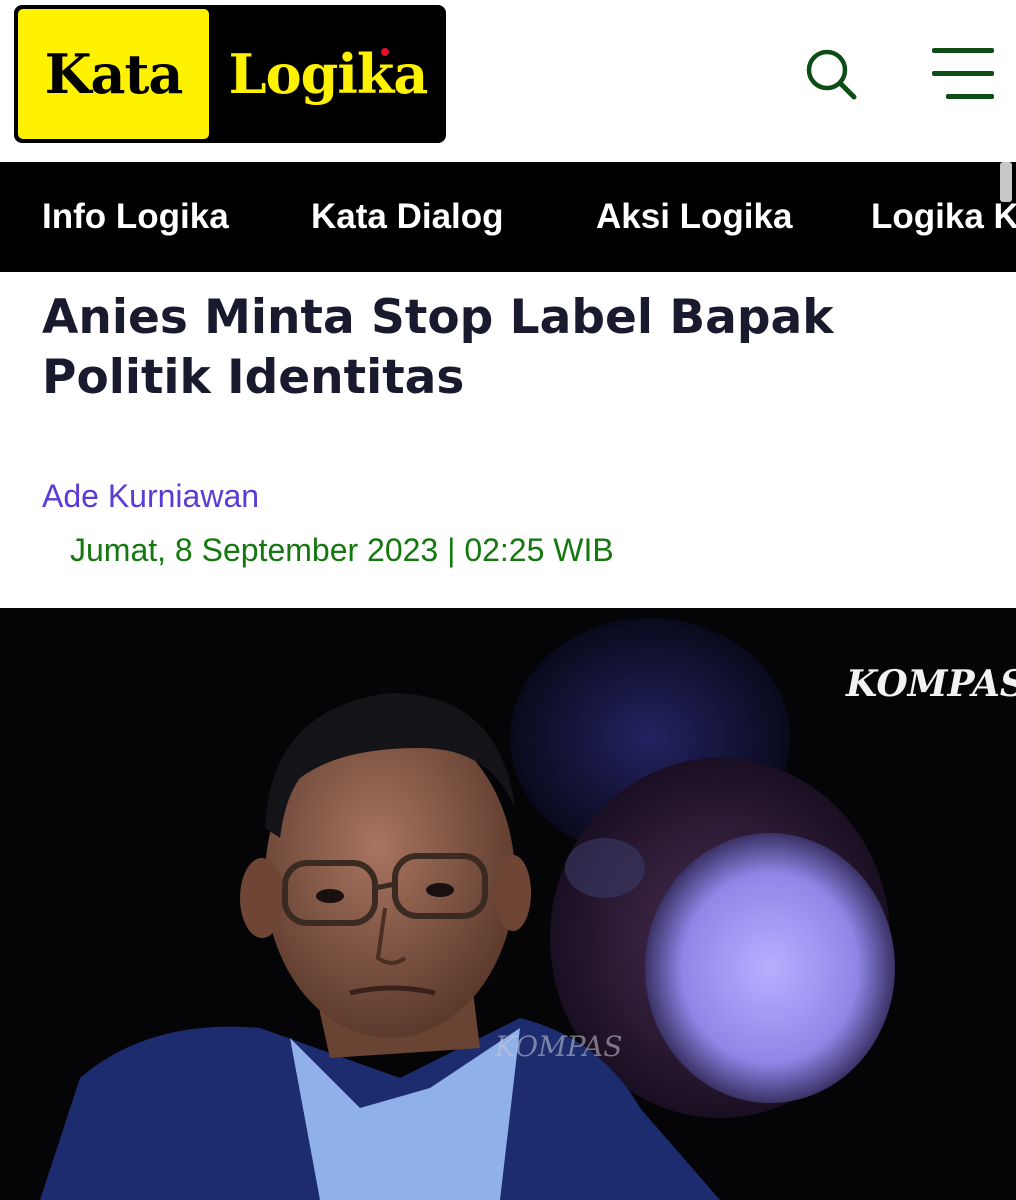  I want to click on logo-black-block: Logika, so click(328, 74).